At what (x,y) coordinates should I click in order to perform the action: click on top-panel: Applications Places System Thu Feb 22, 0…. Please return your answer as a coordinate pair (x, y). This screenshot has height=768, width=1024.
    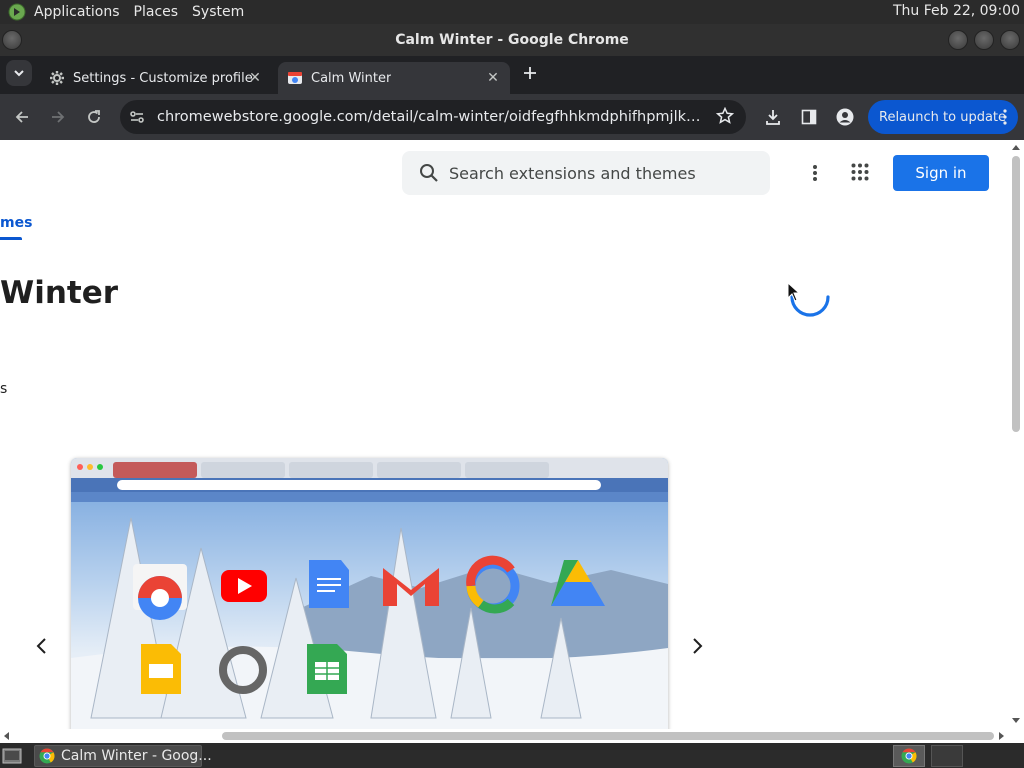
    Looking at the image, I should click on (512, 12).